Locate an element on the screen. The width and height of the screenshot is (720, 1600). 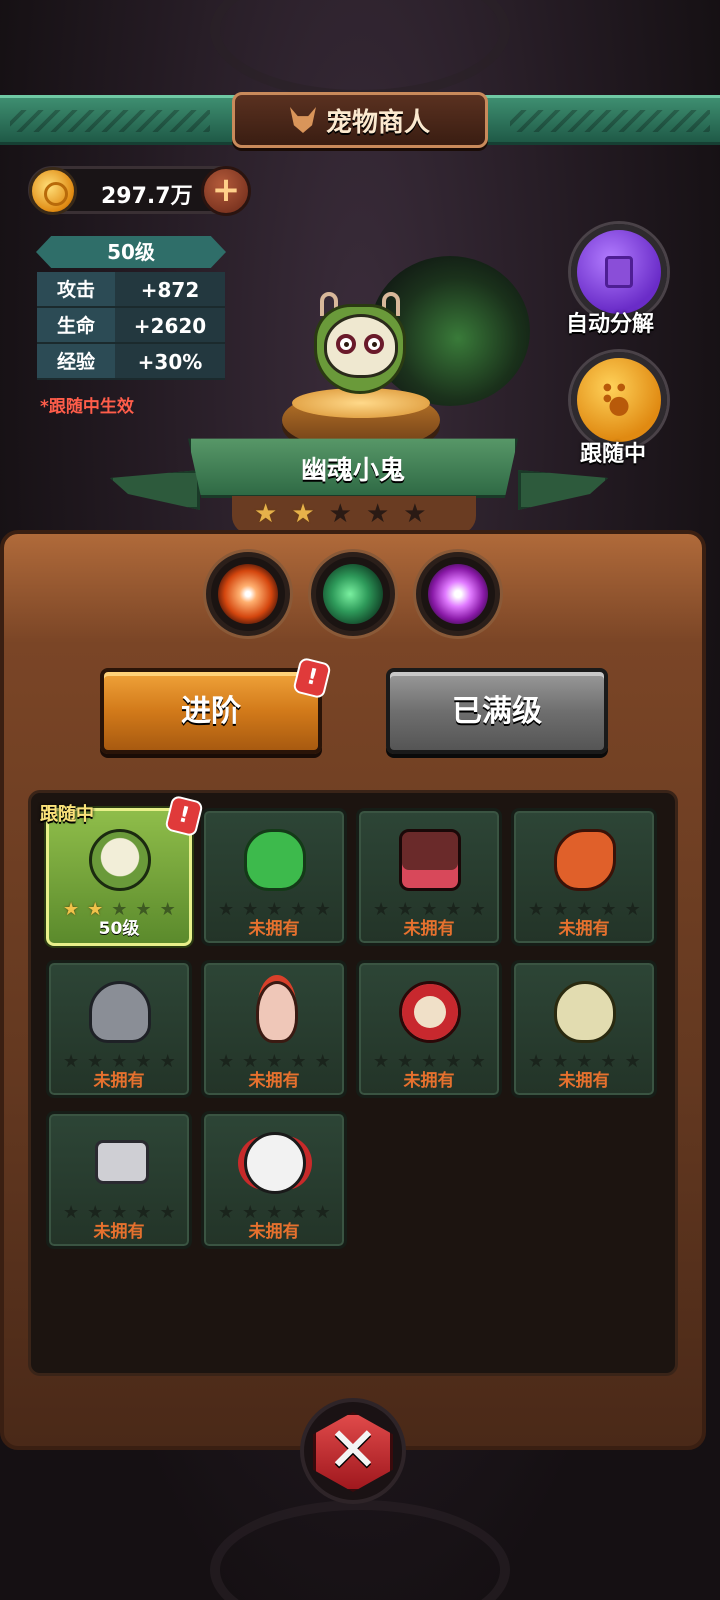
close-icon: ✕ is located at coordinates (353, 1450).